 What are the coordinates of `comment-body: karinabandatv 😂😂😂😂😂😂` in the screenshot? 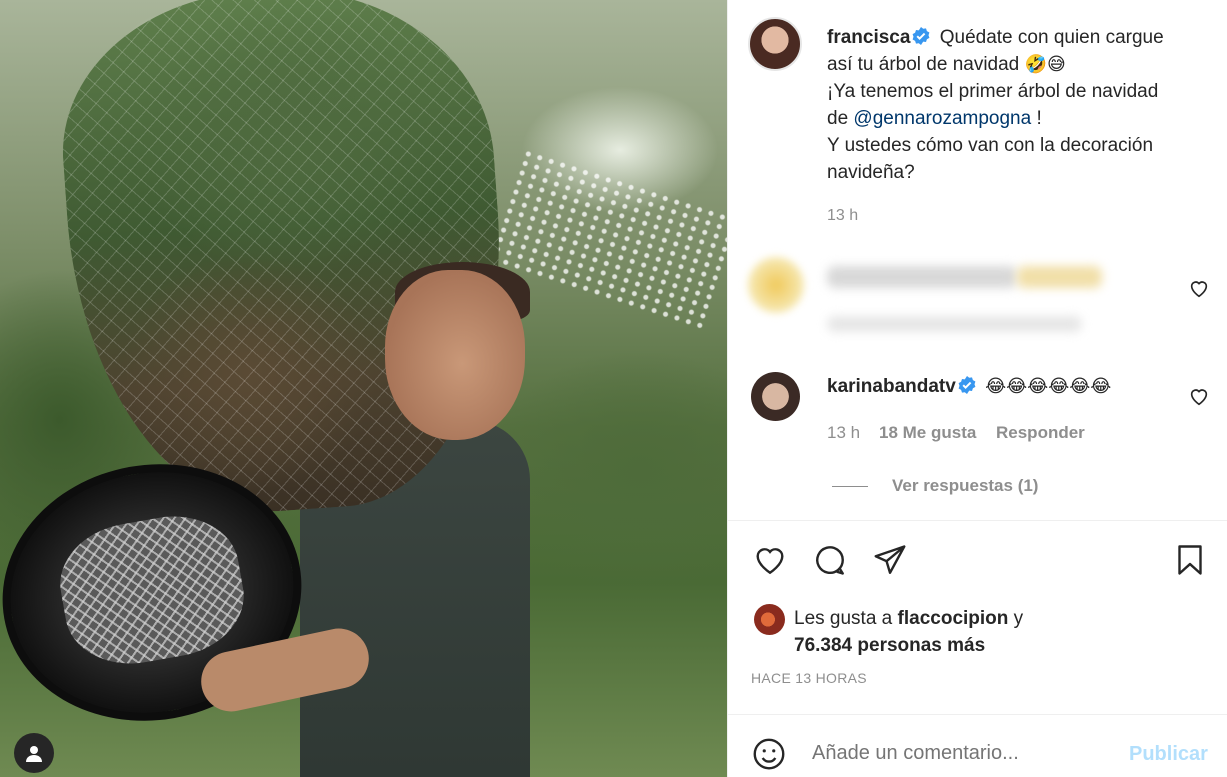 It's located at (969, 387).